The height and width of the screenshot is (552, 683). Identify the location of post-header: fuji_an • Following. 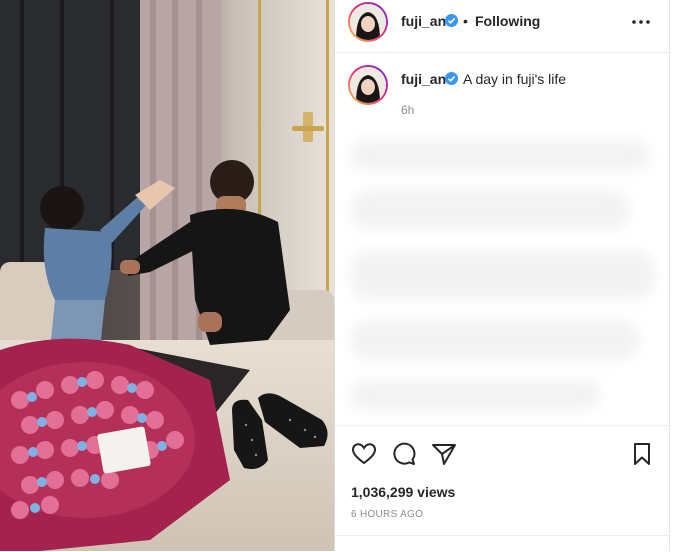
(502, 26).